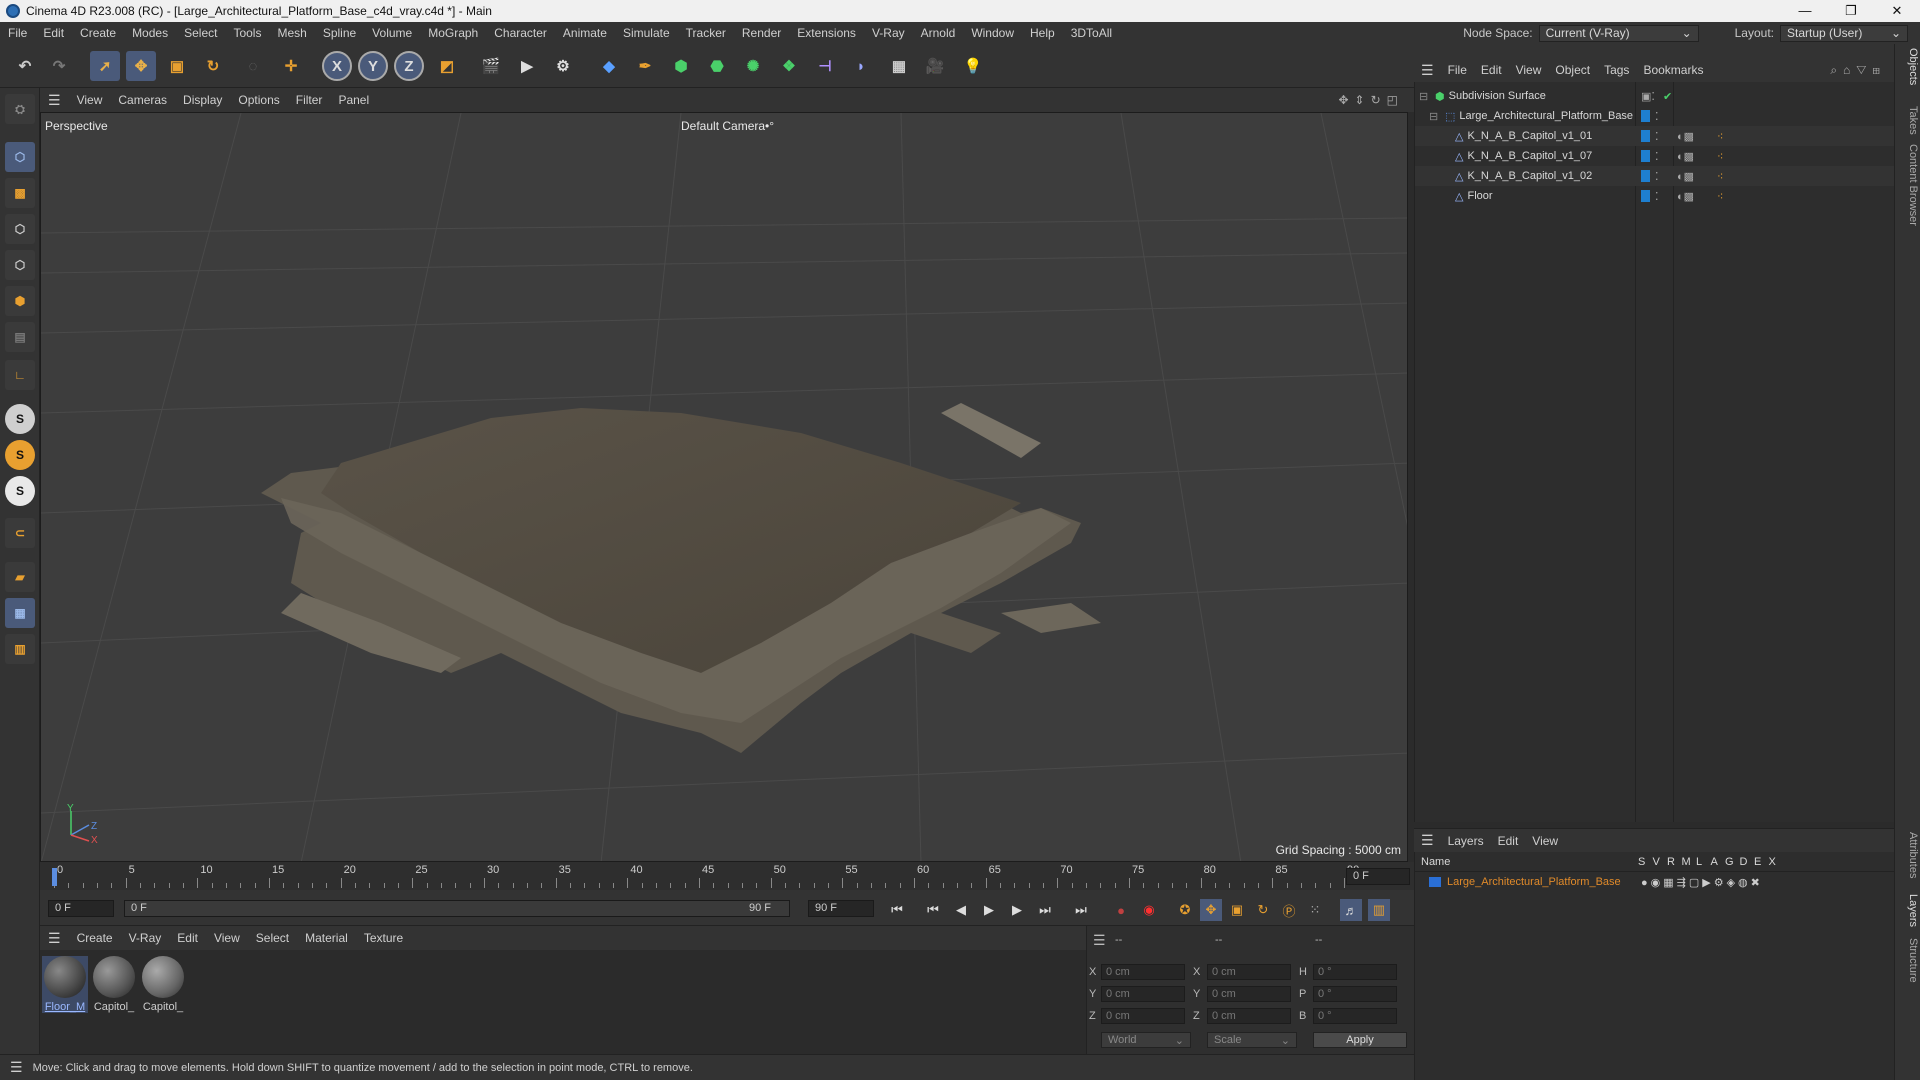  I want to click on rotation-key-button: ↻, so click(1263, 910).